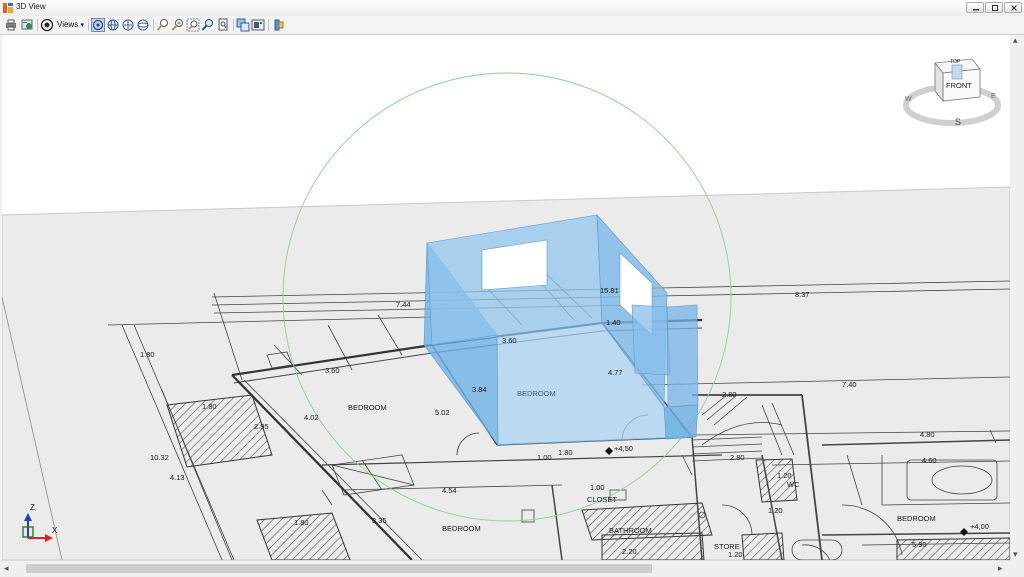 Image resolution: width=1024 pixels, height=577 pixels. What do you see at coordinates (959, 85) in the screenshot?
I see `viewcube-front-label: FRONT` at bounding box center [959, 85].